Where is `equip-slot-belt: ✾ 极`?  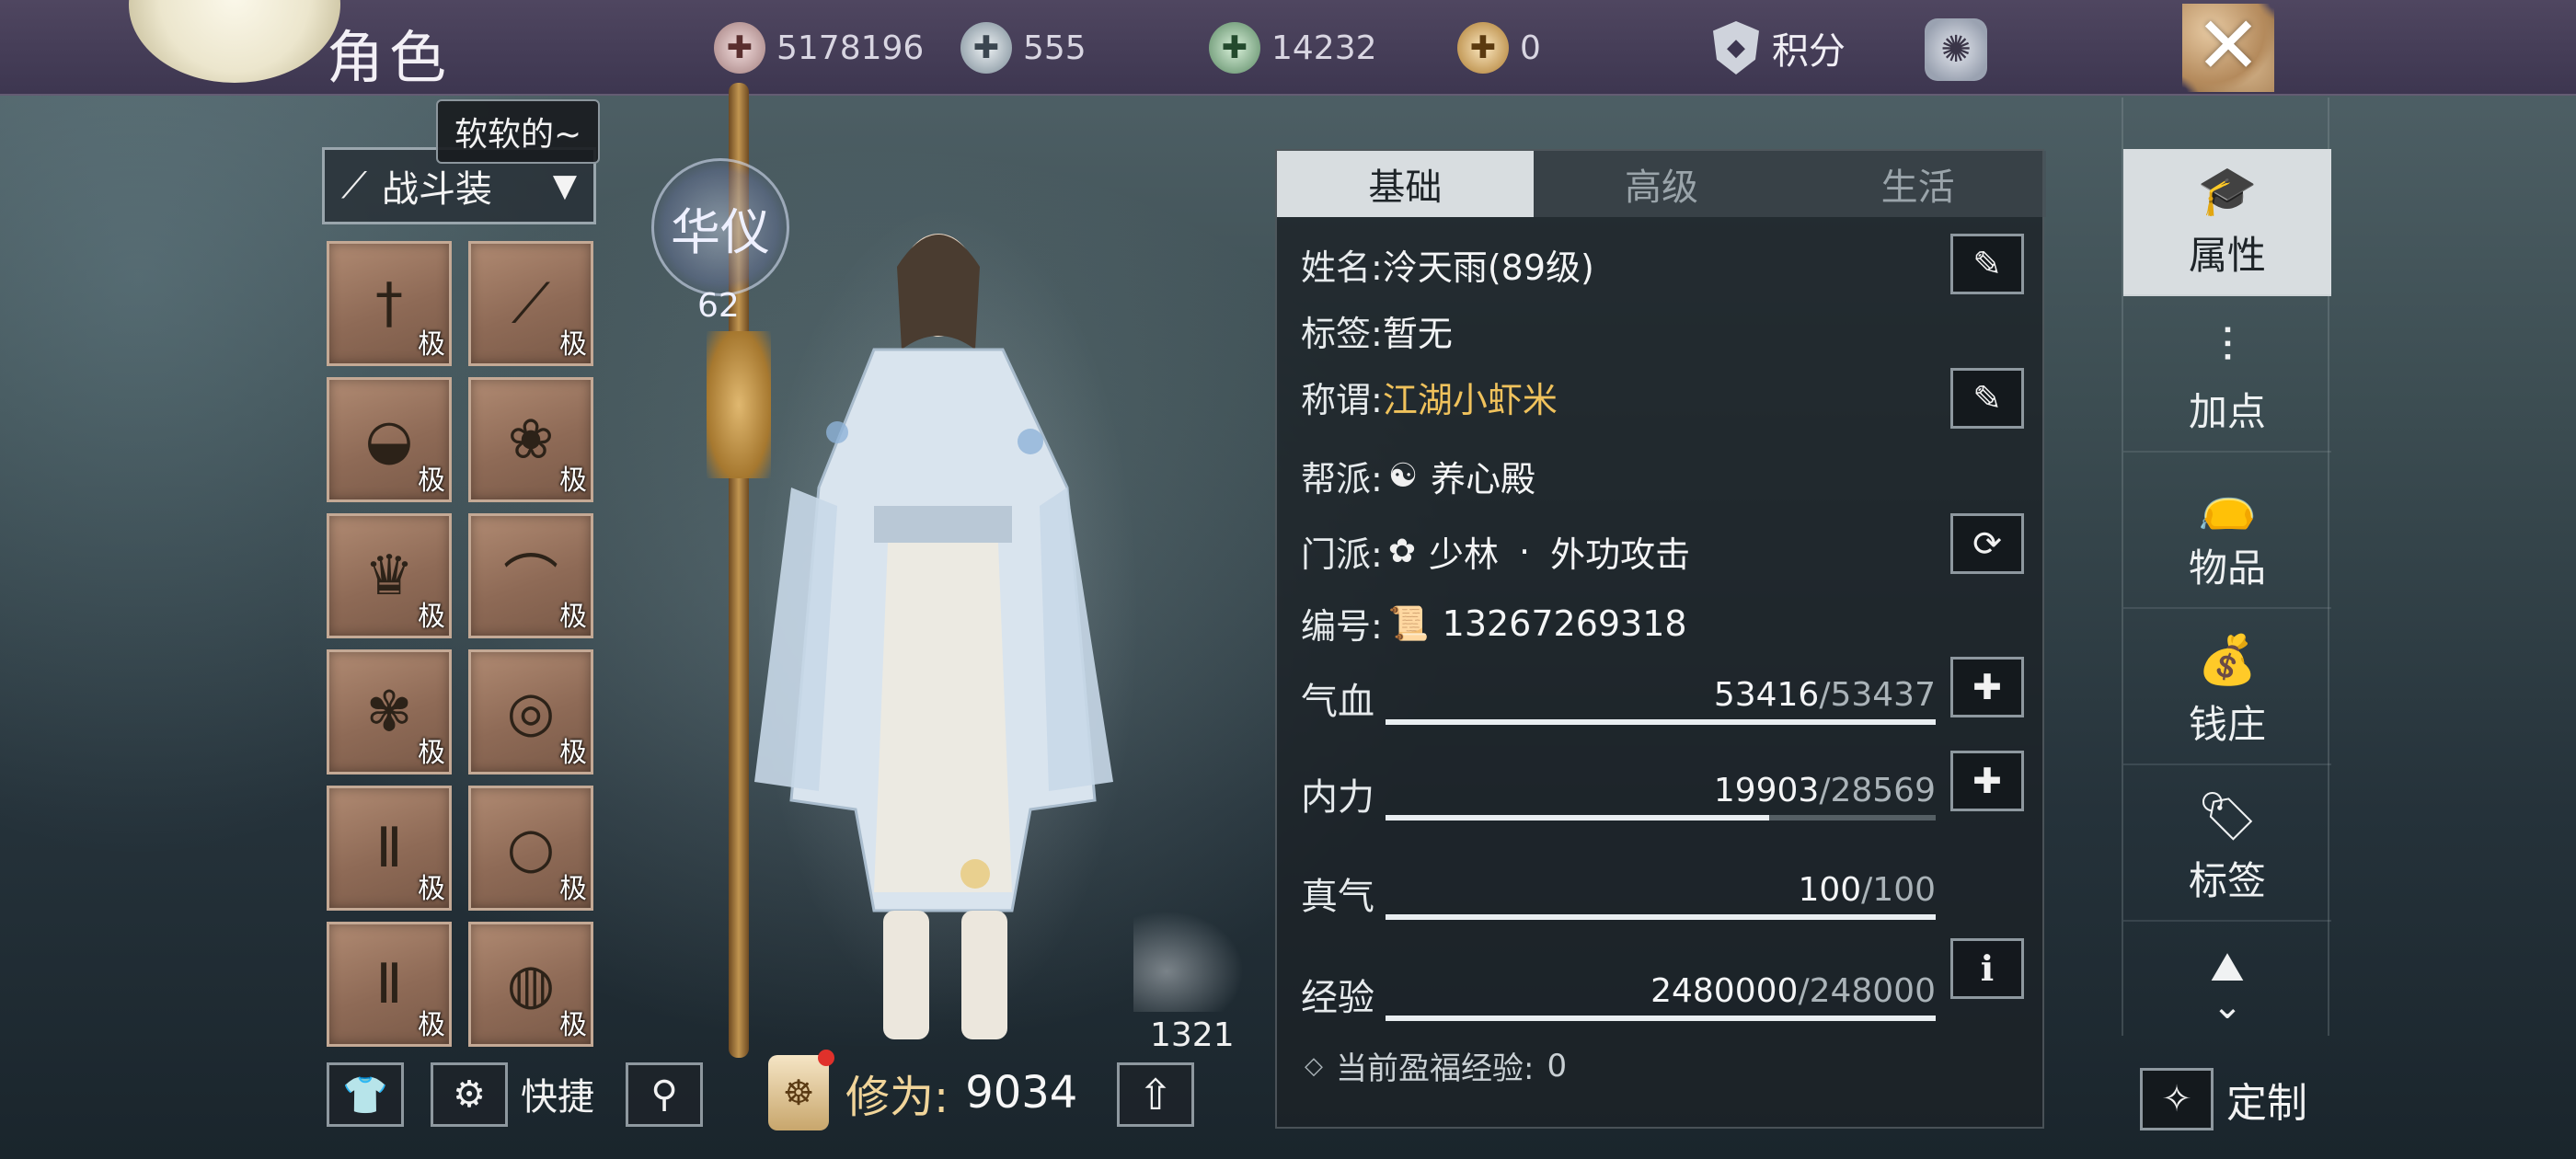
equip-slot-belt: ✾ 极 is located at coordinates (389, 712).